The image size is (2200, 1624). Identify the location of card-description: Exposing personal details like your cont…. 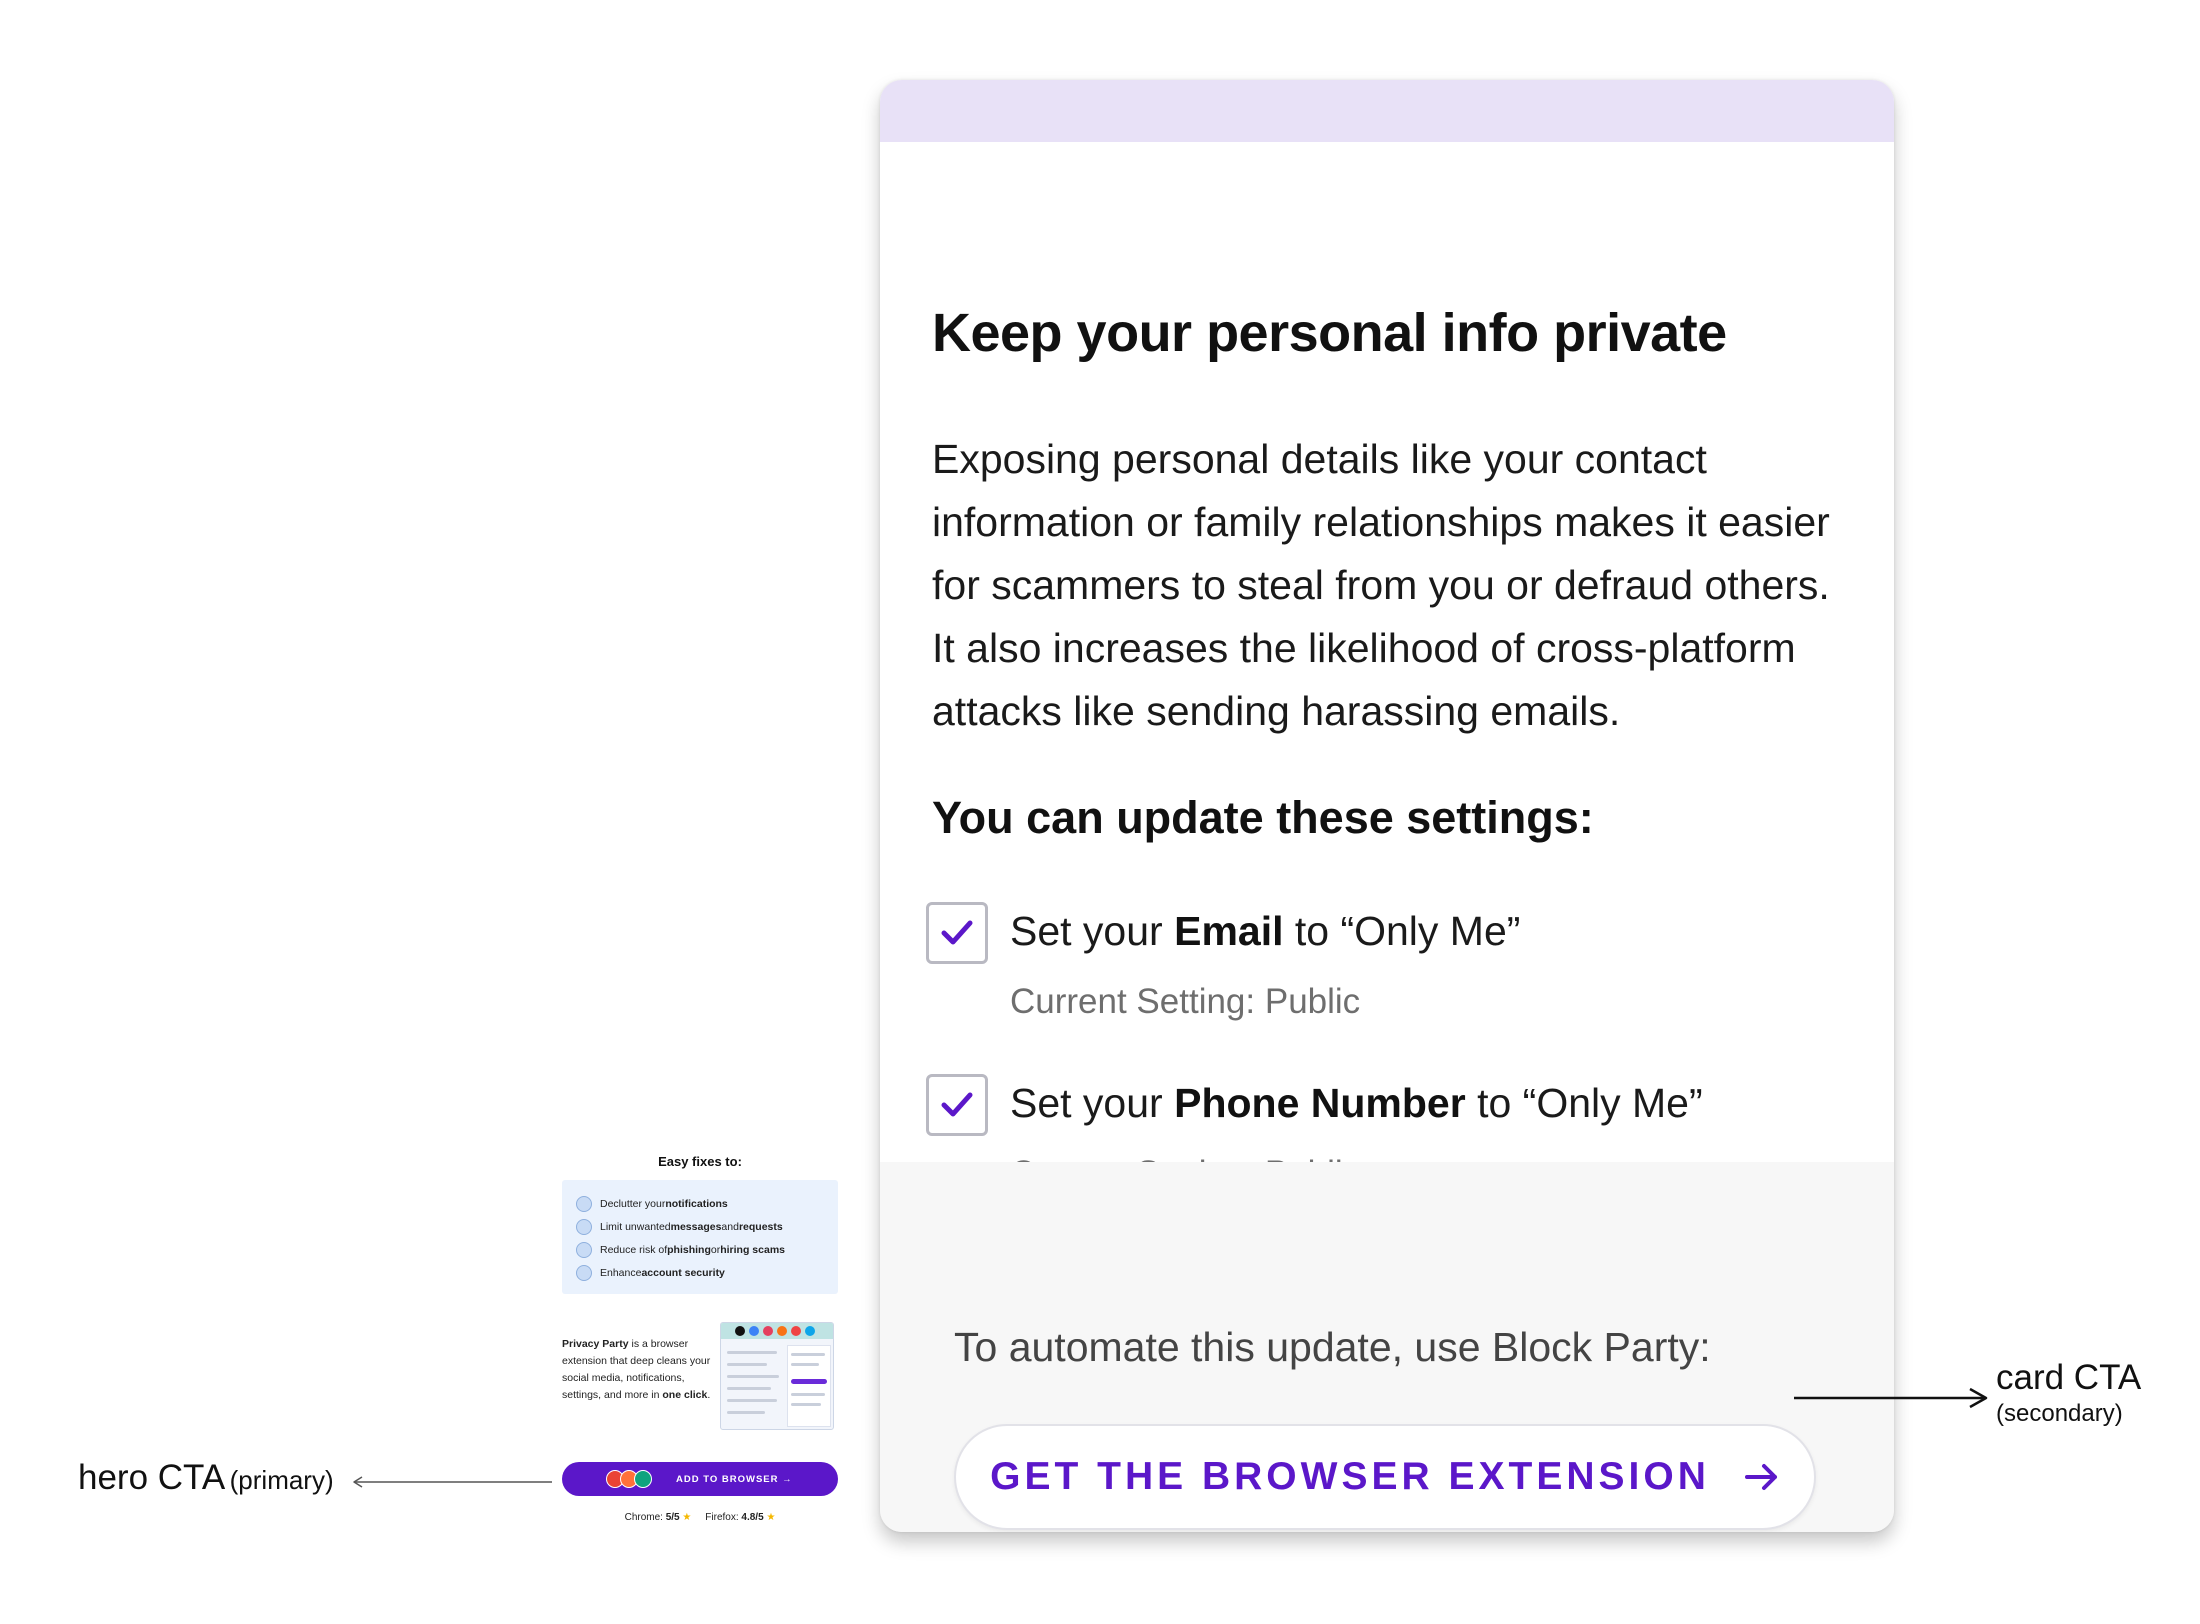
(1381, 585).